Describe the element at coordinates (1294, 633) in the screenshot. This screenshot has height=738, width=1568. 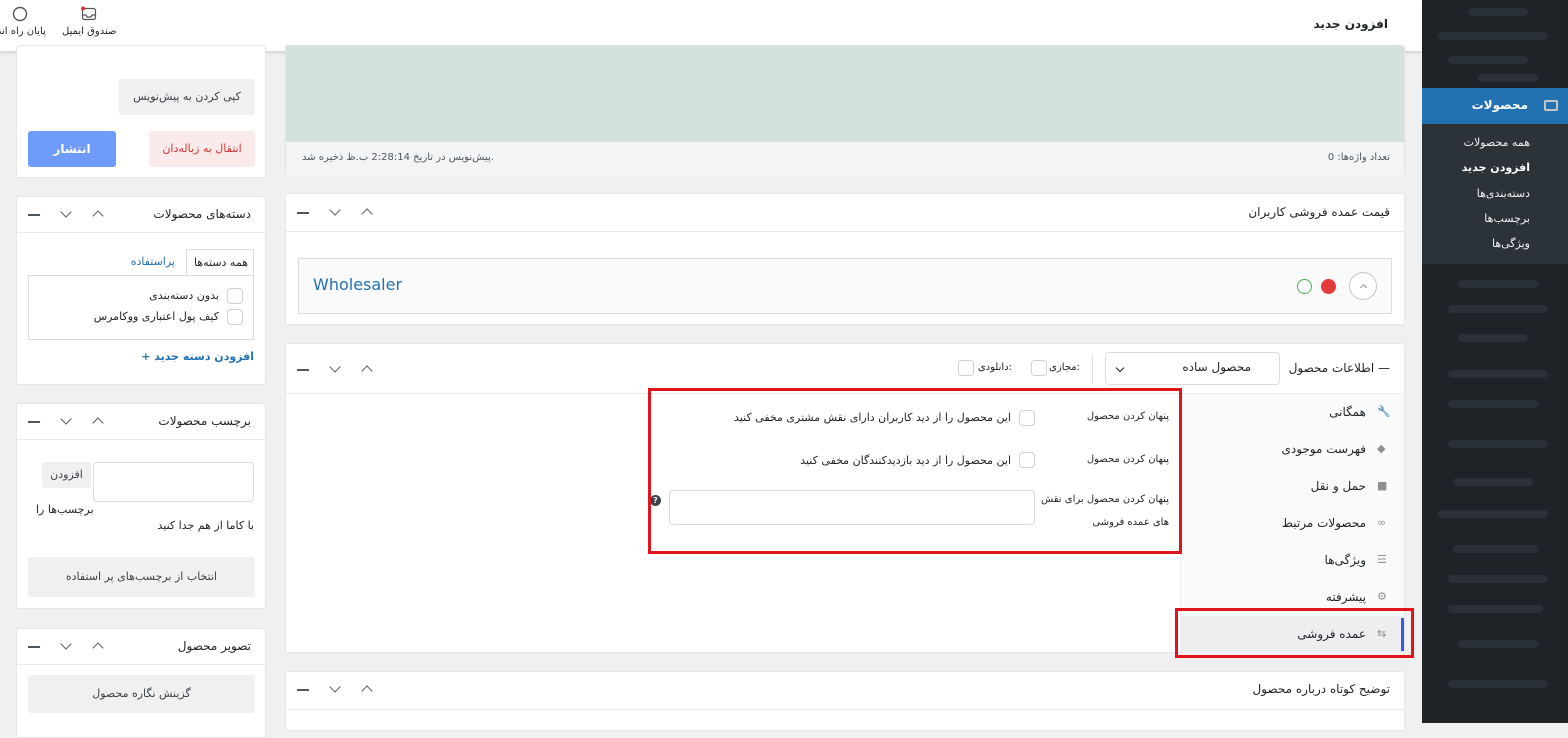
I see `highlight-wholesale-tab` at that location.